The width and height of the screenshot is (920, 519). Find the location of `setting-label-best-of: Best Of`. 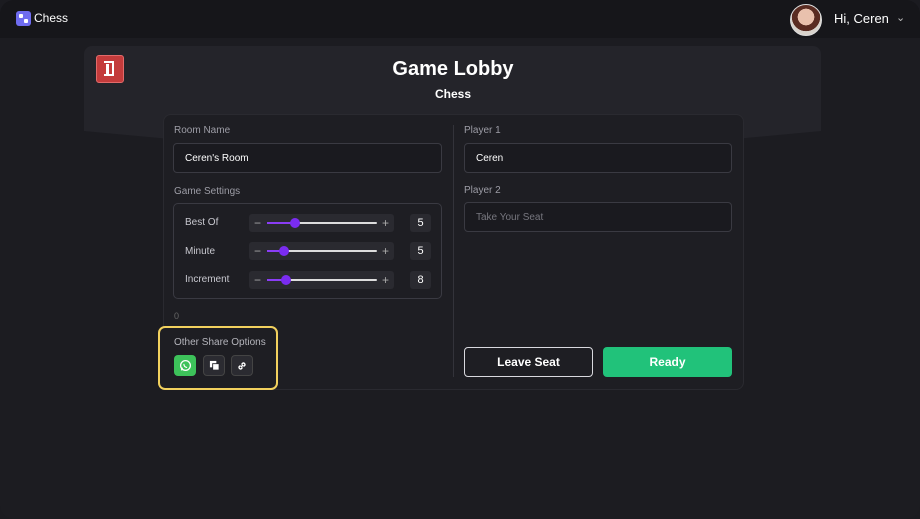

setting-label-best-of: Best Of is located at coordinates (202, 222).